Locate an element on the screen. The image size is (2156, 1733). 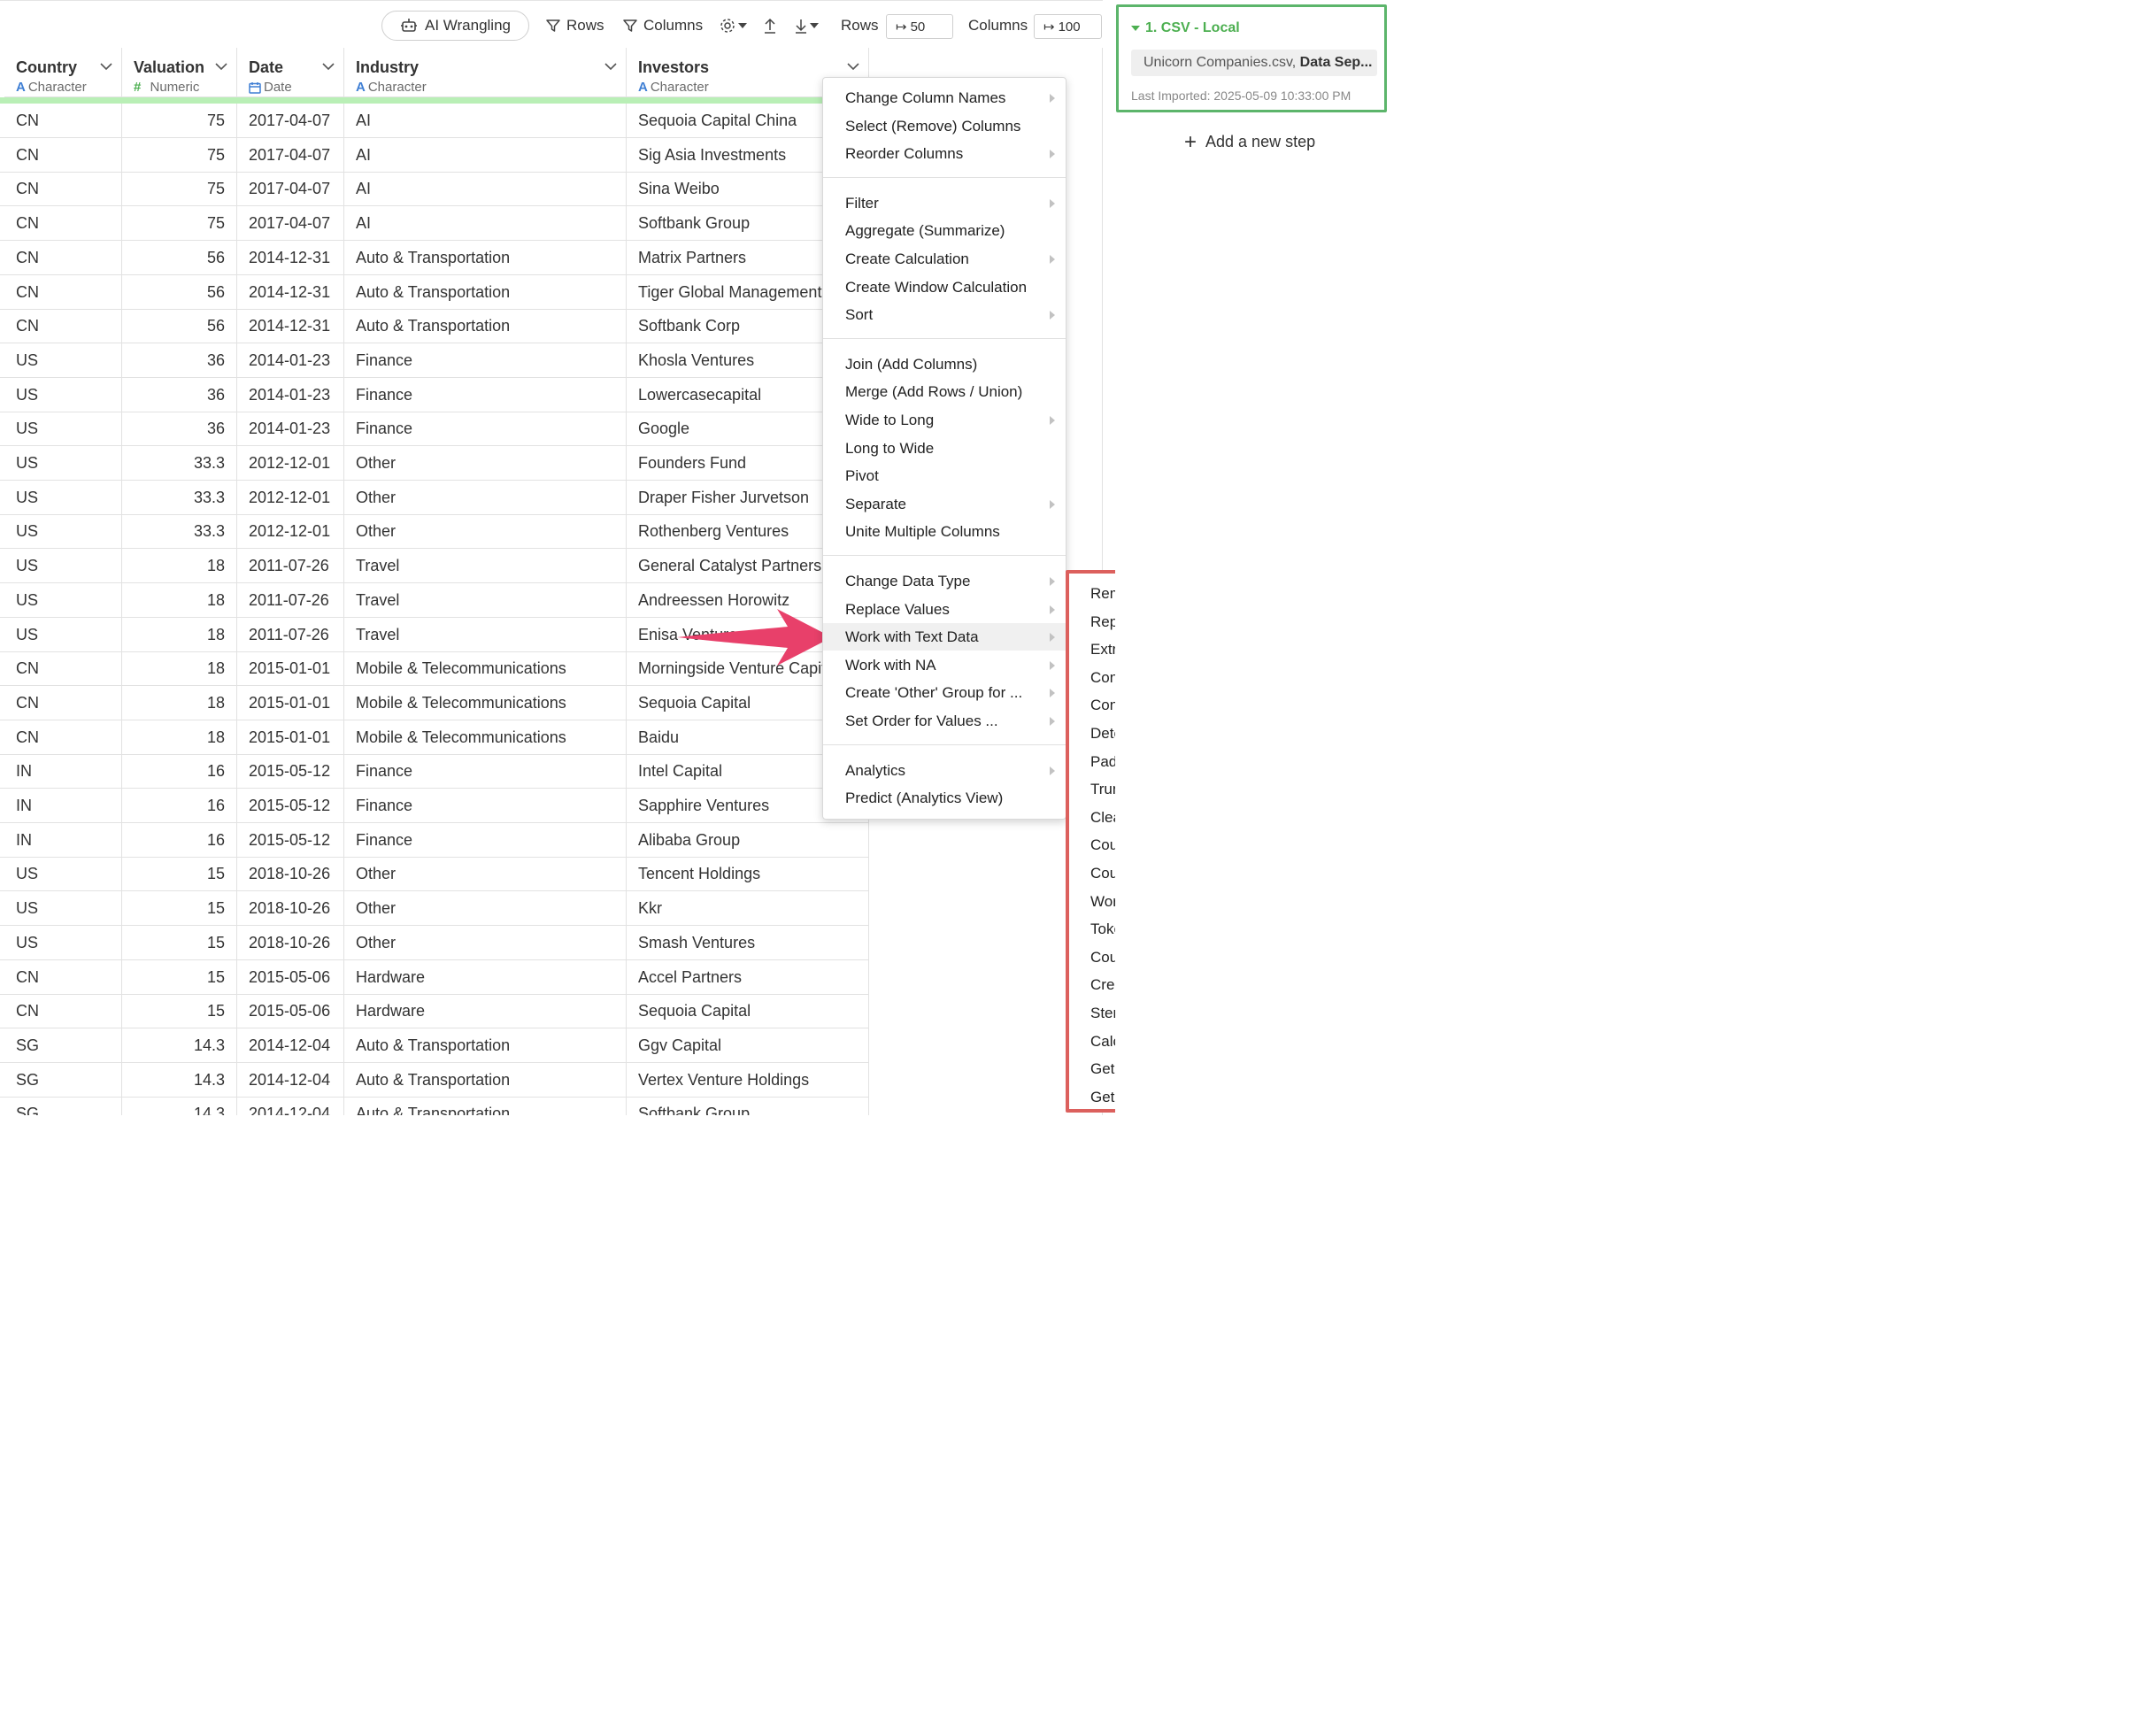
cell-valuation: 16 is located at coordinates (180, 771).